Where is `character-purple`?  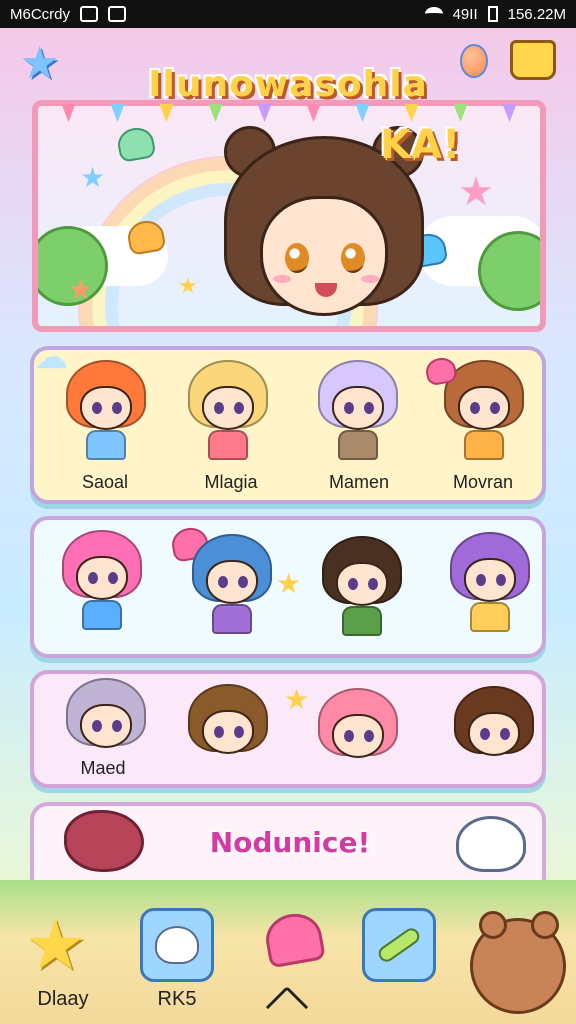 character-purple is located at coordinates (490, 587).